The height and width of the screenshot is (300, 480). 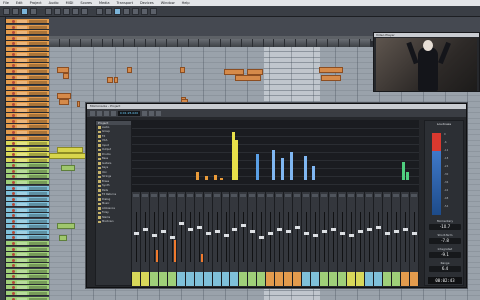 What do you see at coordinates (147, 3) in the screenshot?
I see `menu-devices: Devices` at bounding box center [147, 3].